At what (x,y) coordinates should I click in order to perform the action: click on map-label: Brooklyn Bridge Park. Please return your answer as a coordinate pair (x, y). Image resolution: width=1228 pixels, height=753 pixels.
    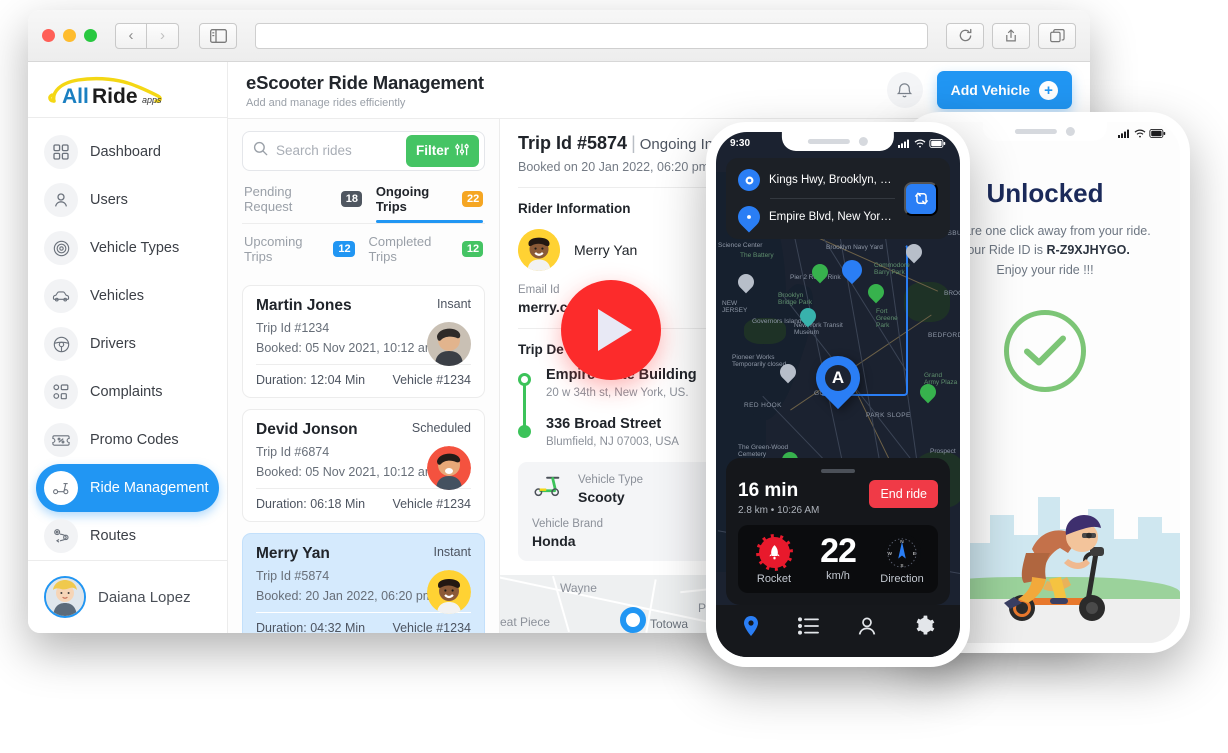
    Looking at the image, I should click on (795, 299).